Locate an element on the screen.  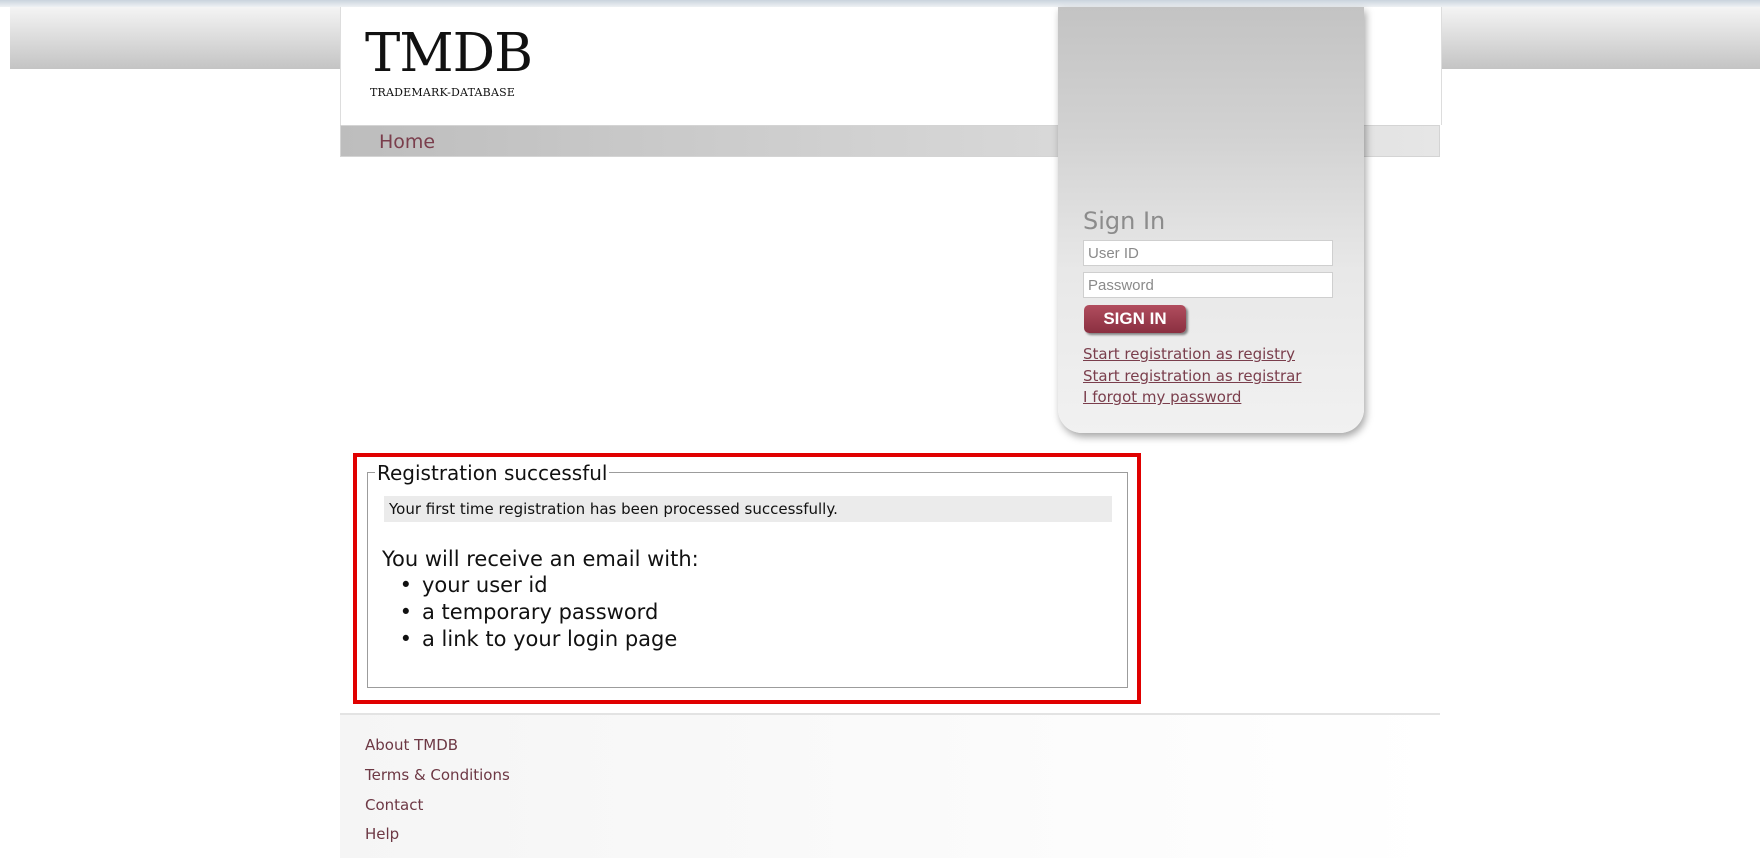
top-border-line is located at coordinates (880, 3).